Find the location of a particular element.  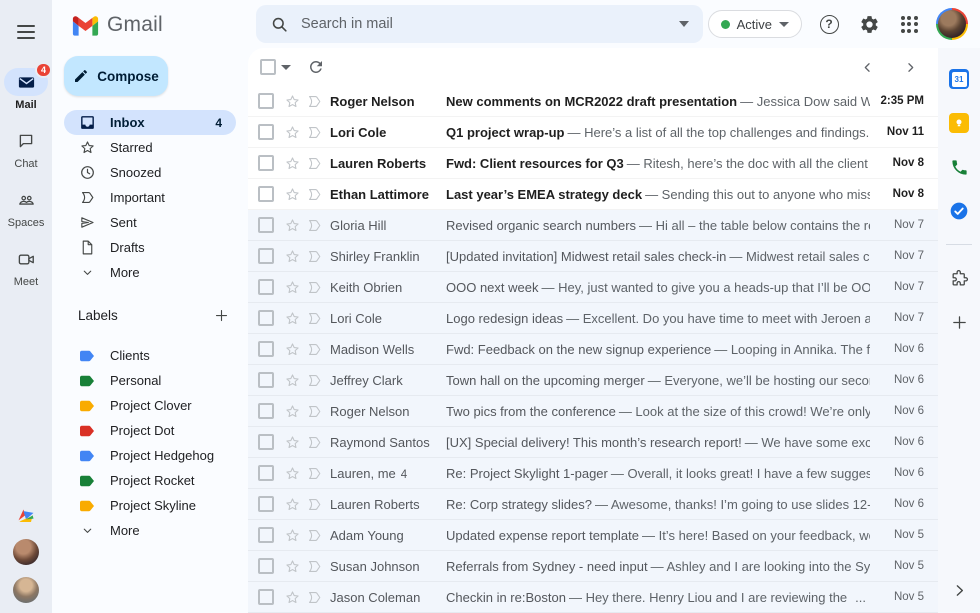

sidebar-item-important: Important is located at coordinates (150, 197).